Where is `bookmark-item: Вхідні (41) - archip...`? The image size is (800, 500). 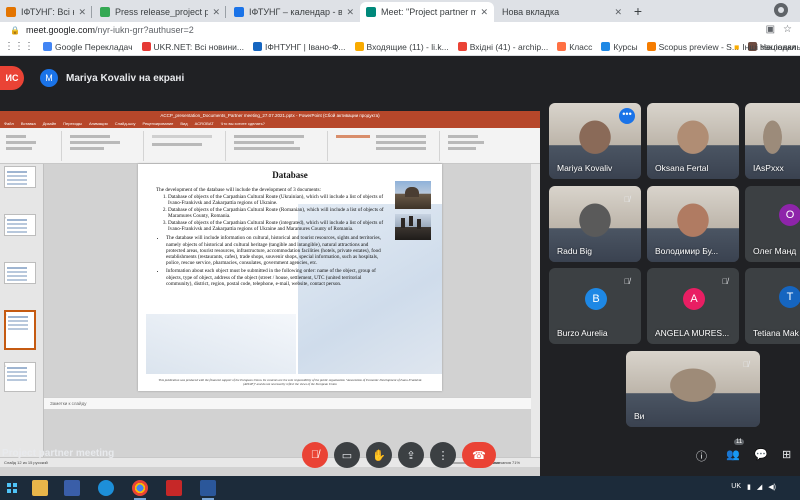 bookmark-item: Вхідні (41) - archip... is located at coordinates (502, 47).